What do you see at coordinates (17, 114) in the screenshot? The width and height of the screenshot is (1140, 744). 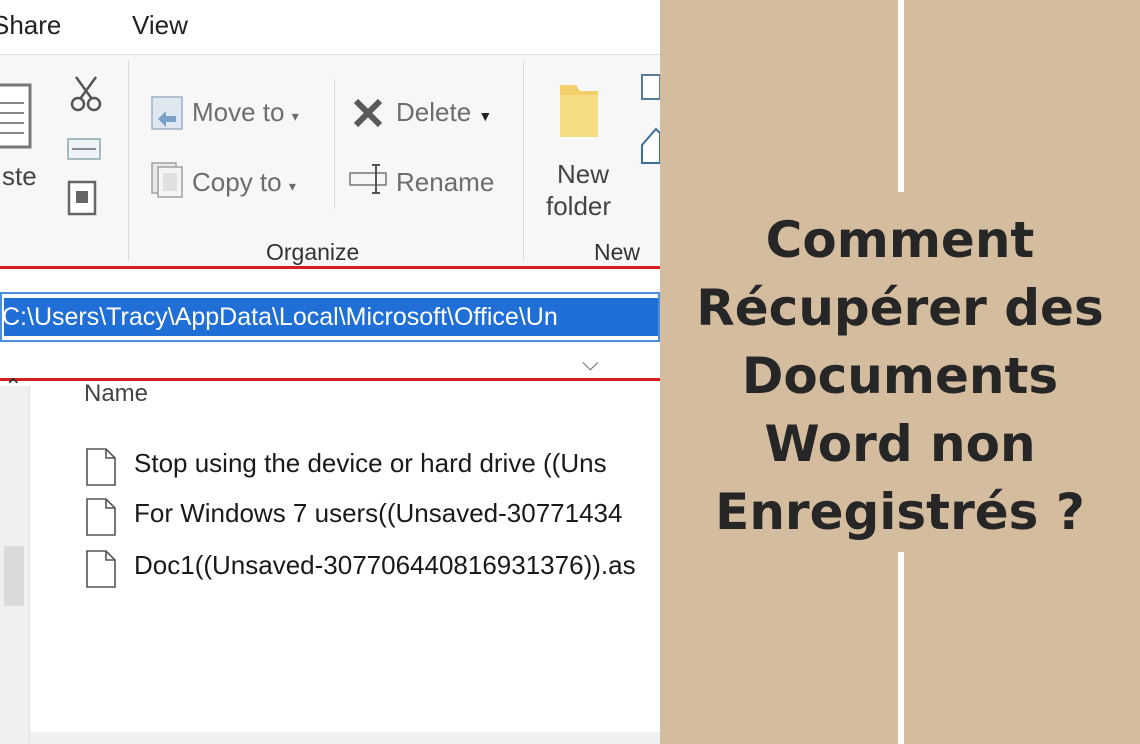 I see `paste-icon` at bounding box center [17, 114].